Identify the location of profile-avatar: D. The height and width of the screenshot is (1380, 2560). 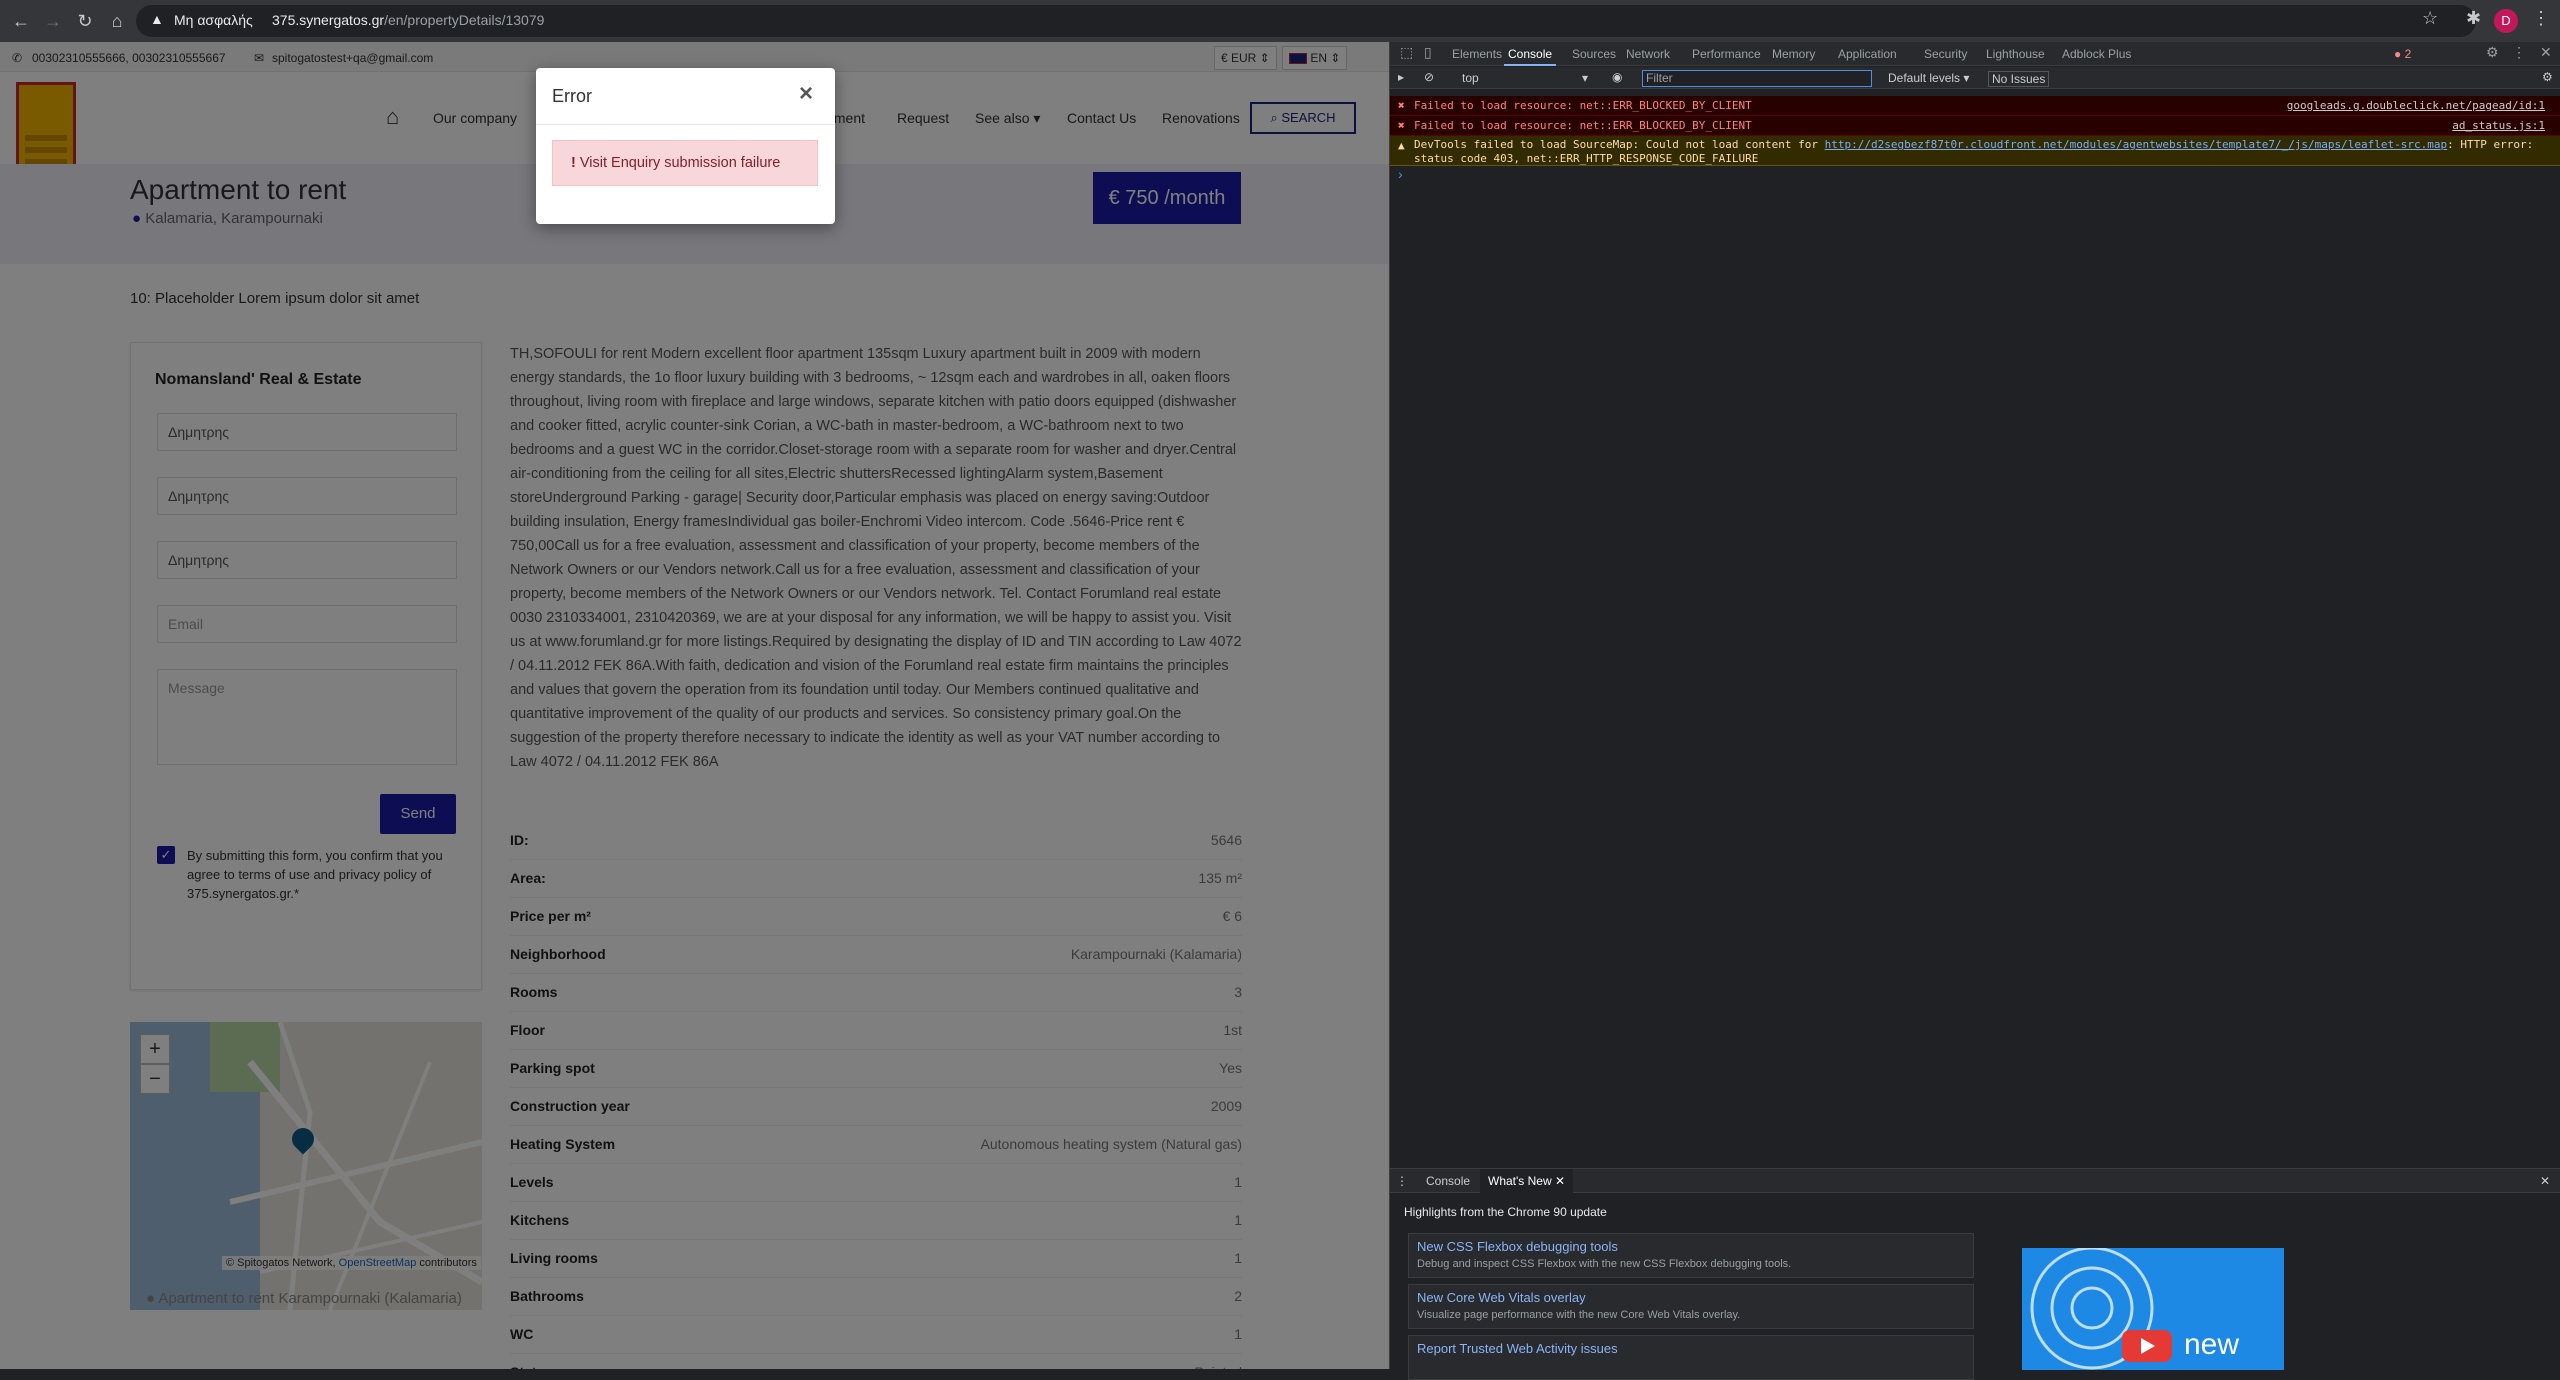
(2506, 21).